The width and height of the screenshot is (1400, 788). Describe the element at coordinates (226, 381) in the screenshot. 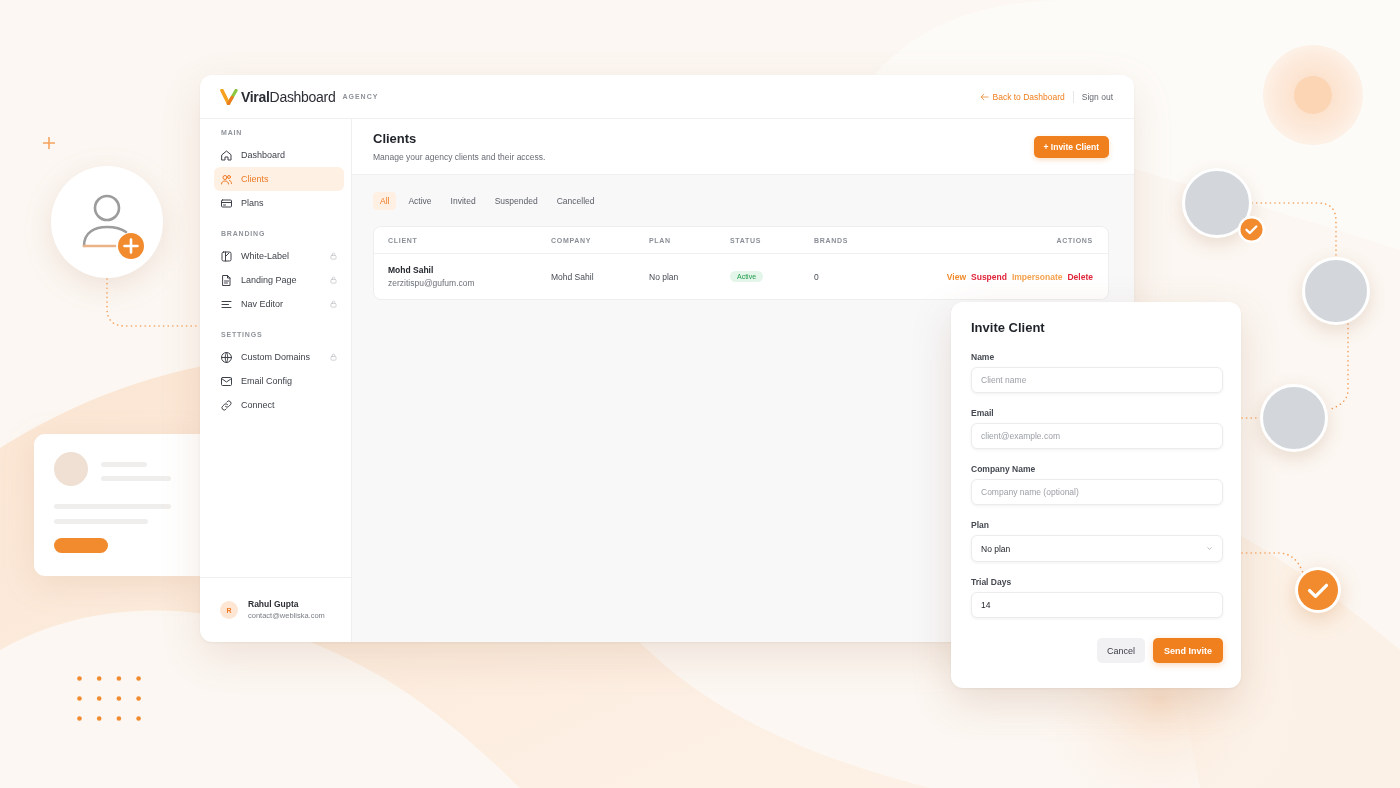

I see `mail-icon` at that location.